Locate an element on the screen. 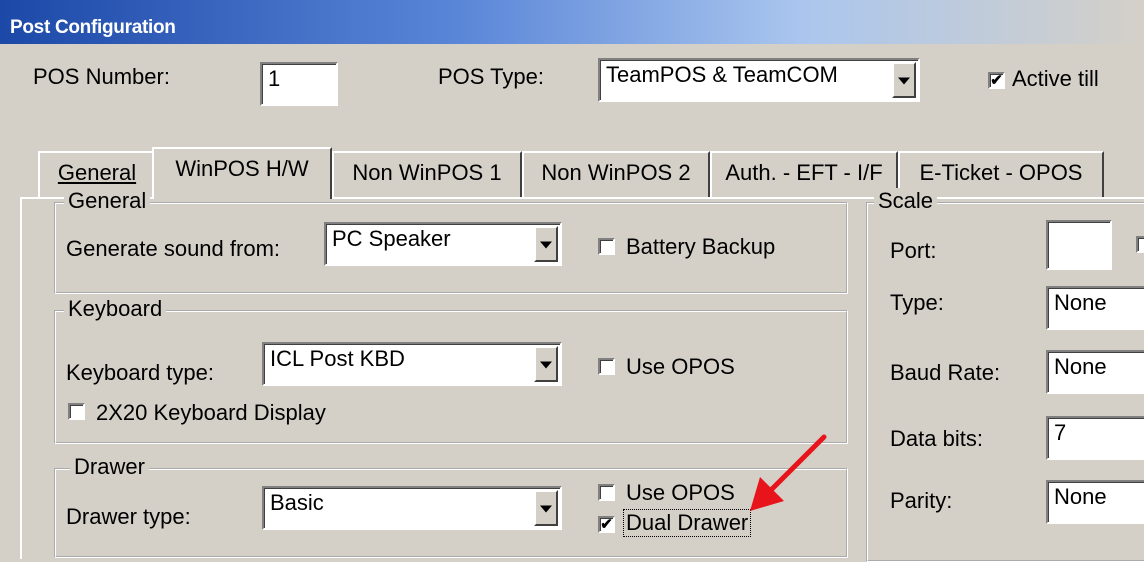 The width and height of the screenshot is (1144, 562). scale-port-field is located at coordinates (1079, 245).